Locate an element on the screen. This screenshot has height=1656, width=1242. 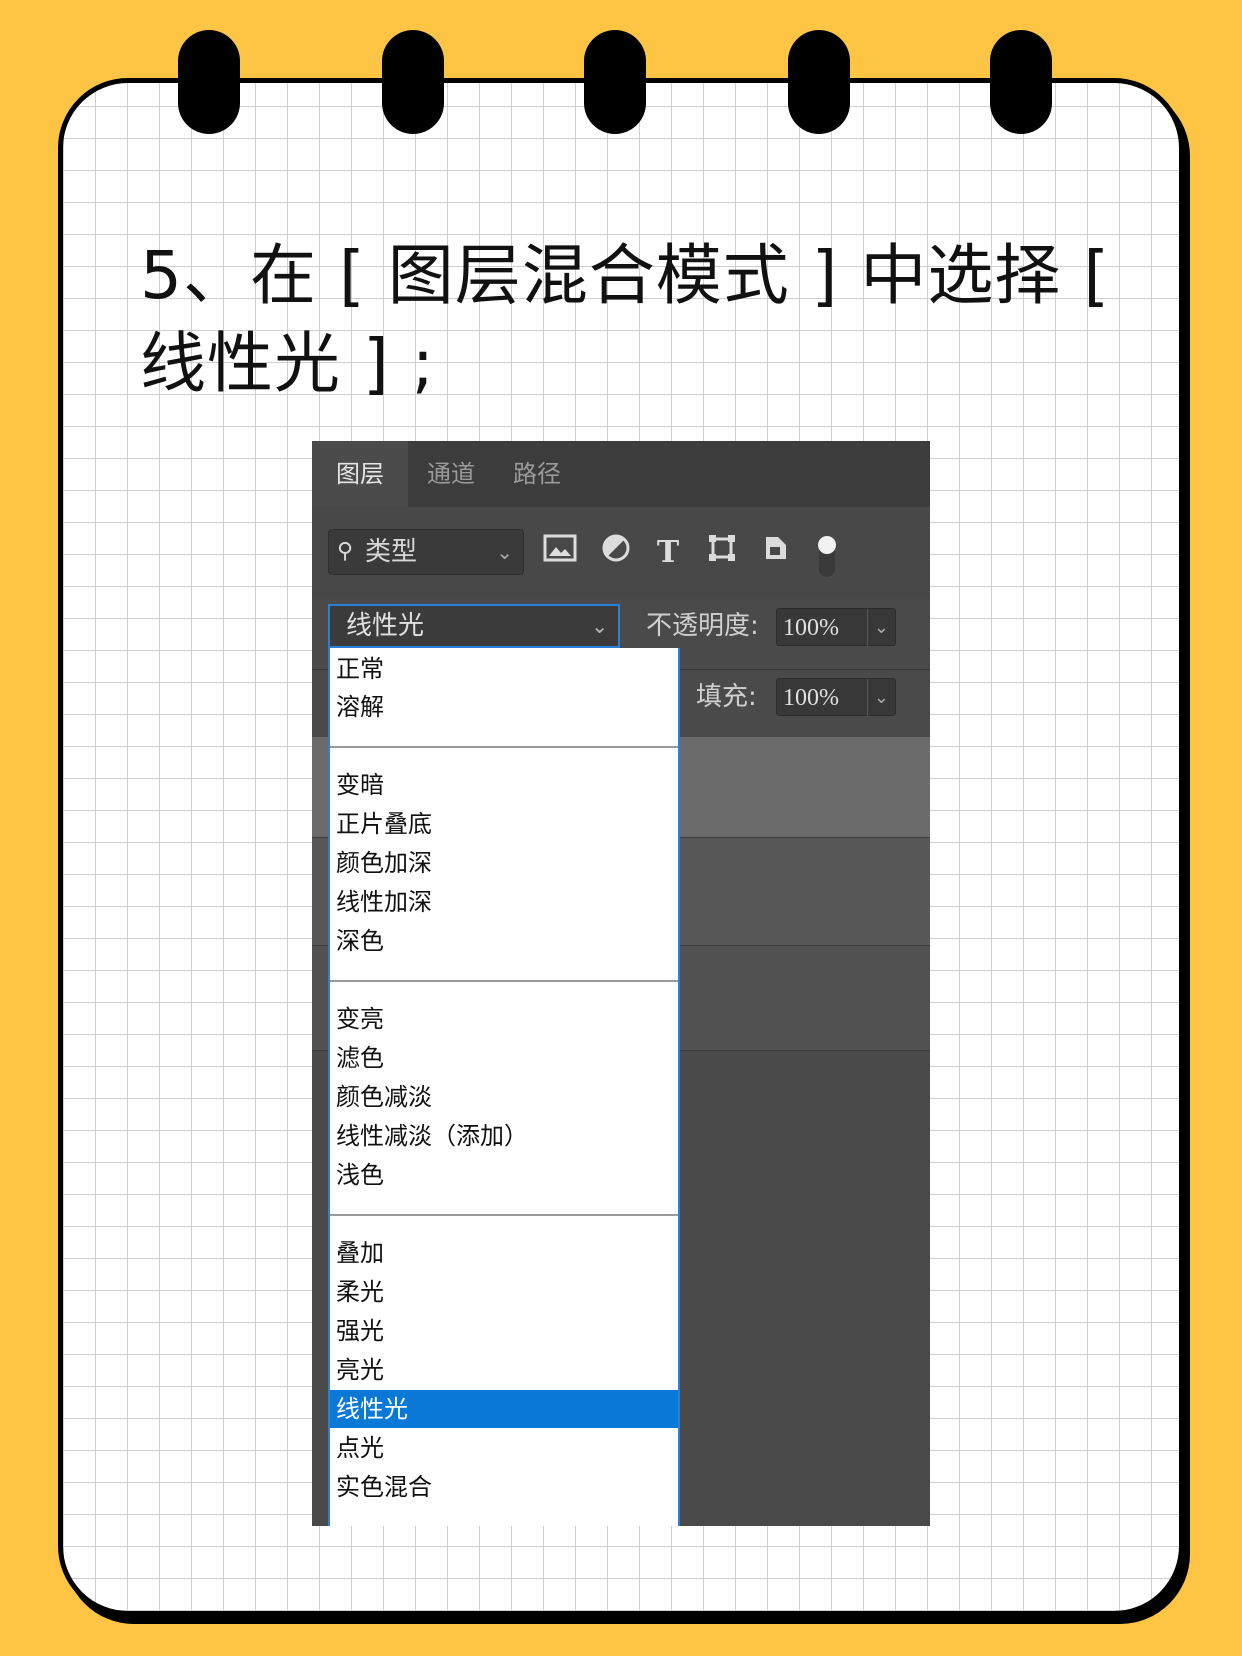
opacity-input: 100% ⌄ is located at coordinates (836, 627).